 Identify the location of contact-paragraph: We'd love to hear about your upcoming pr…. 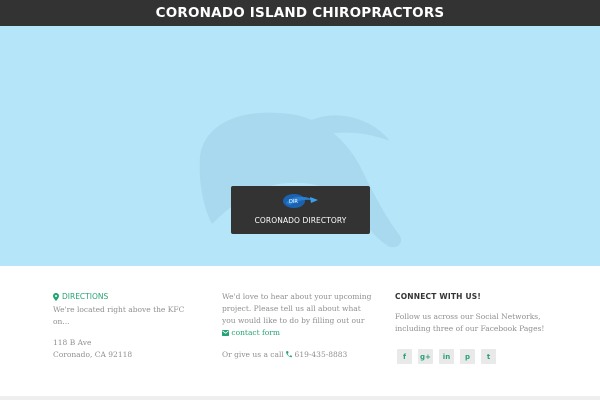
(297, 315).